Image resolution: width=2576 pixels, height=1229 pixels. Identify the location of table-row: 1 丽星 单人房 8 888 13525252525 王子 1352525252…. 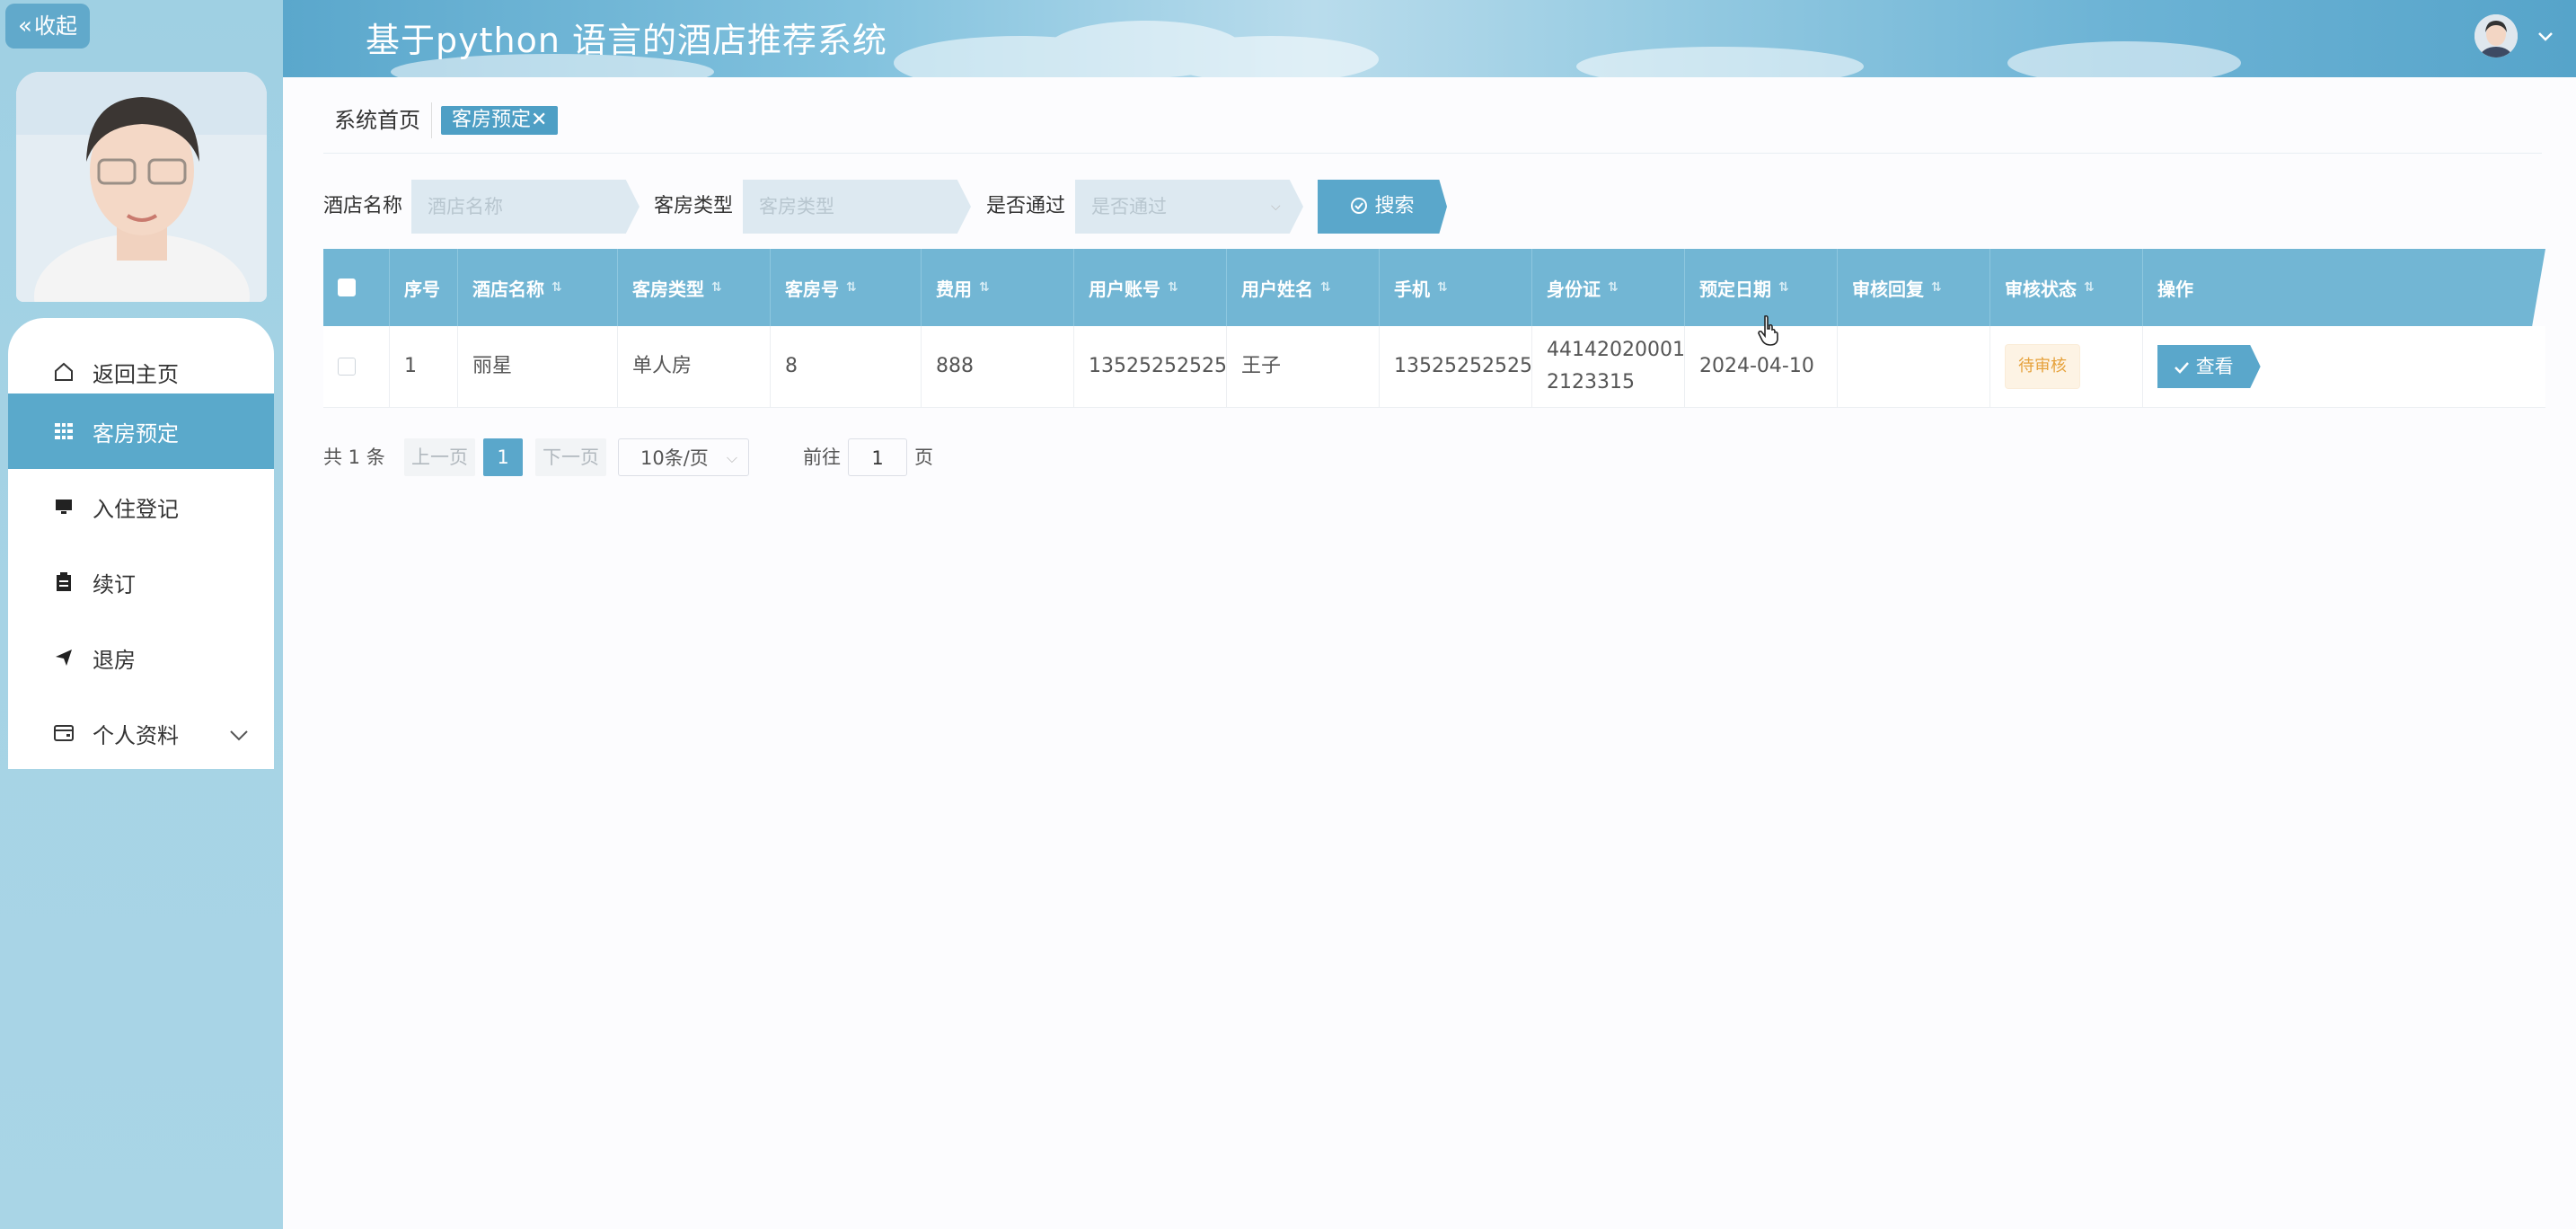
(1434, 367).